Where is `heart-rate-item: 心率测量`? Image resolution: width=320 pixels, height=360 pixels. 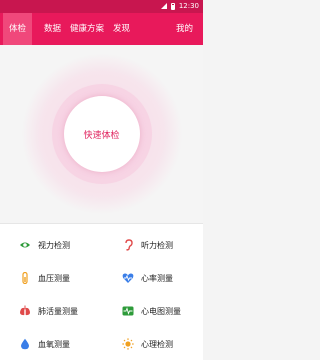 heart-rate-item: 心率测量 is located at coordinates (151, 278).